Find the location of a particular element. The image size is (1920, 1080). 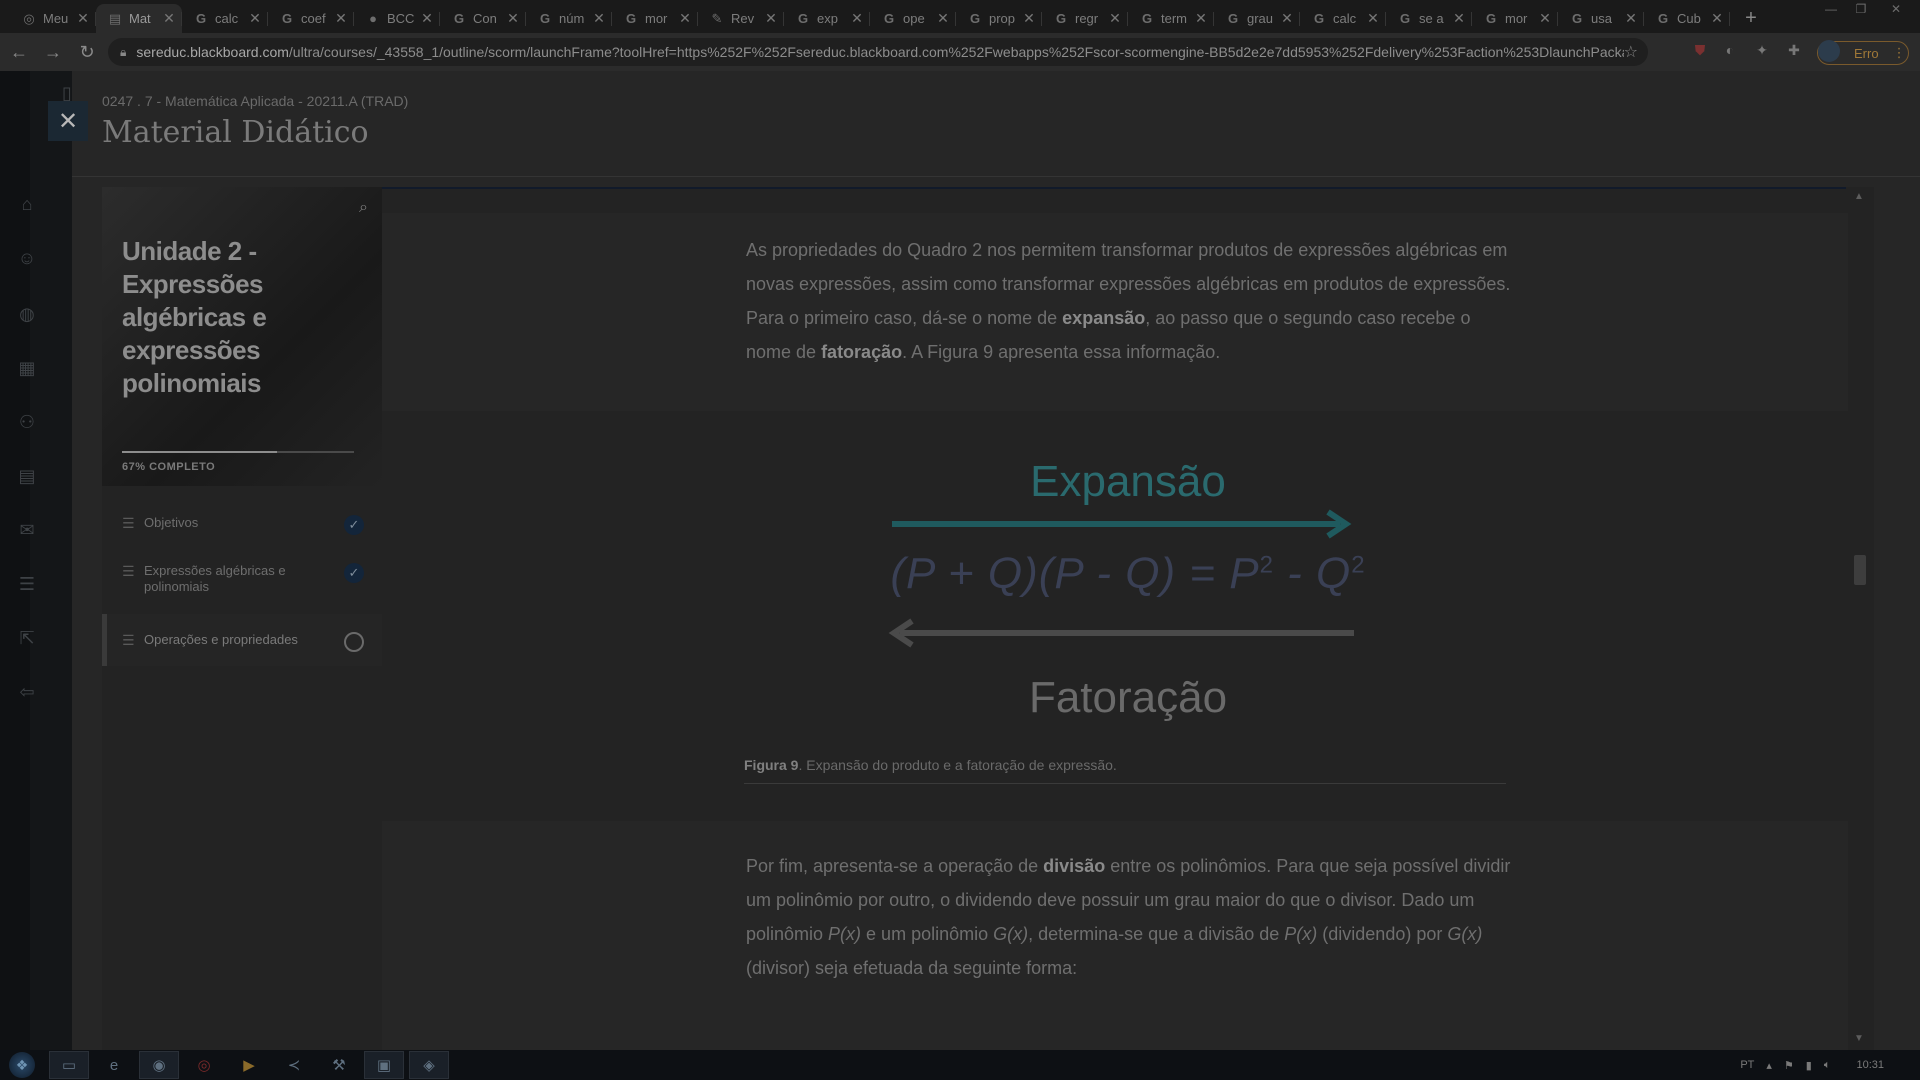

vscode-icon: ≺ is located at coordinates (294, 1065).